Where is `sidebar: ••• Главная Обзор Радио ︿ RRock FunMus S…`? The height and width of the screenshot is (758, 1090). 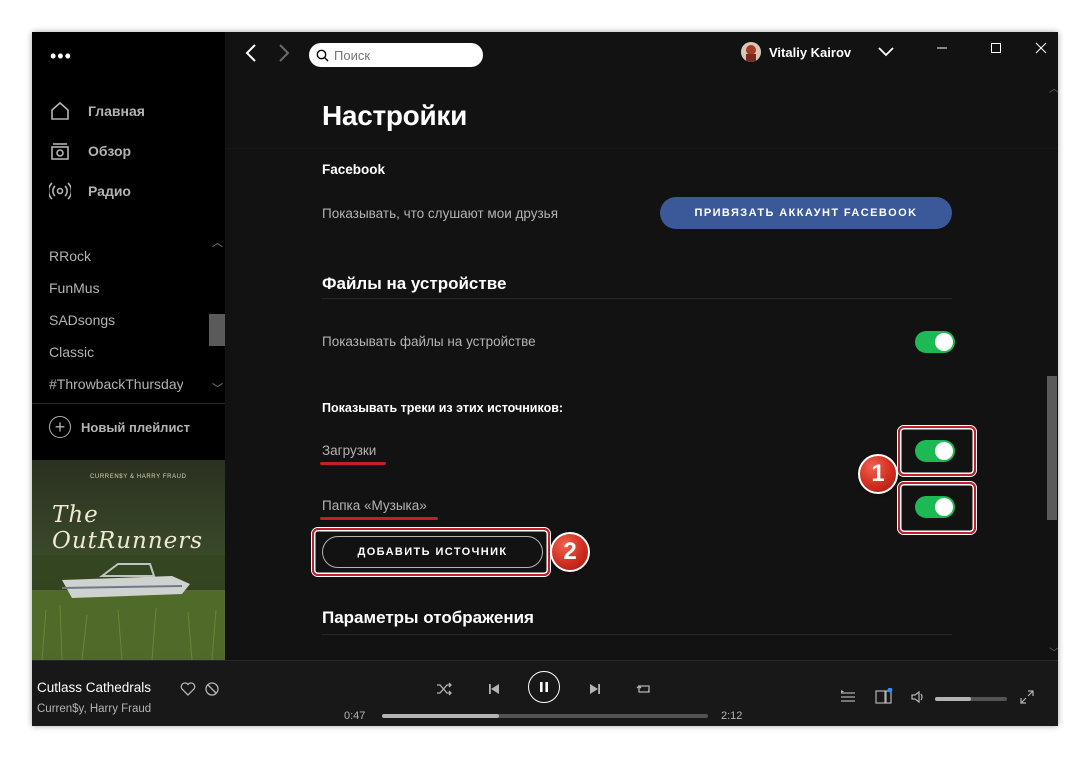 sidebar: ••• Главная Обзор Радио ︿ RRock FunMus S… is located at coordinates (128, 346).